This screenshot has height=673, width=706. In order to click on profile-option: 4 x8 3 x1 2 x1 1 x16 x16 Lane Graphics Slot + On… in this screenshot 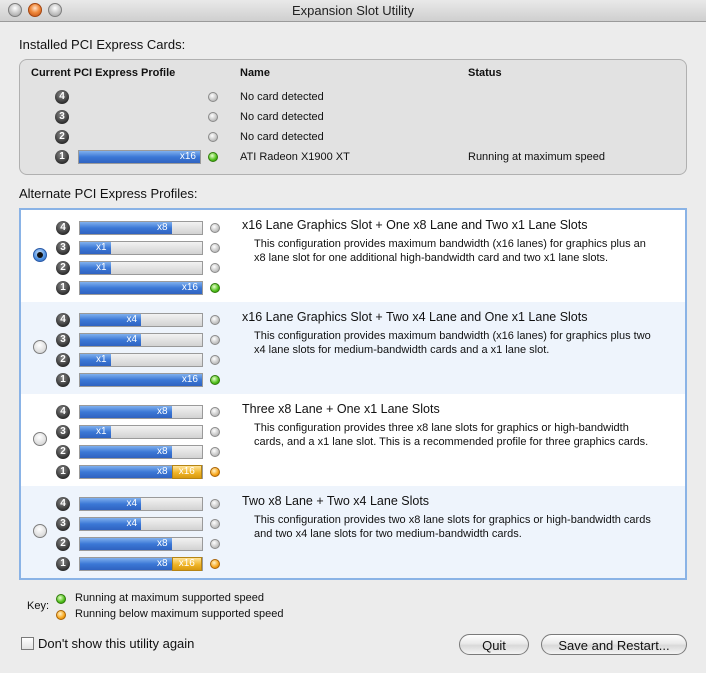, I will do `click(353, 256)`.